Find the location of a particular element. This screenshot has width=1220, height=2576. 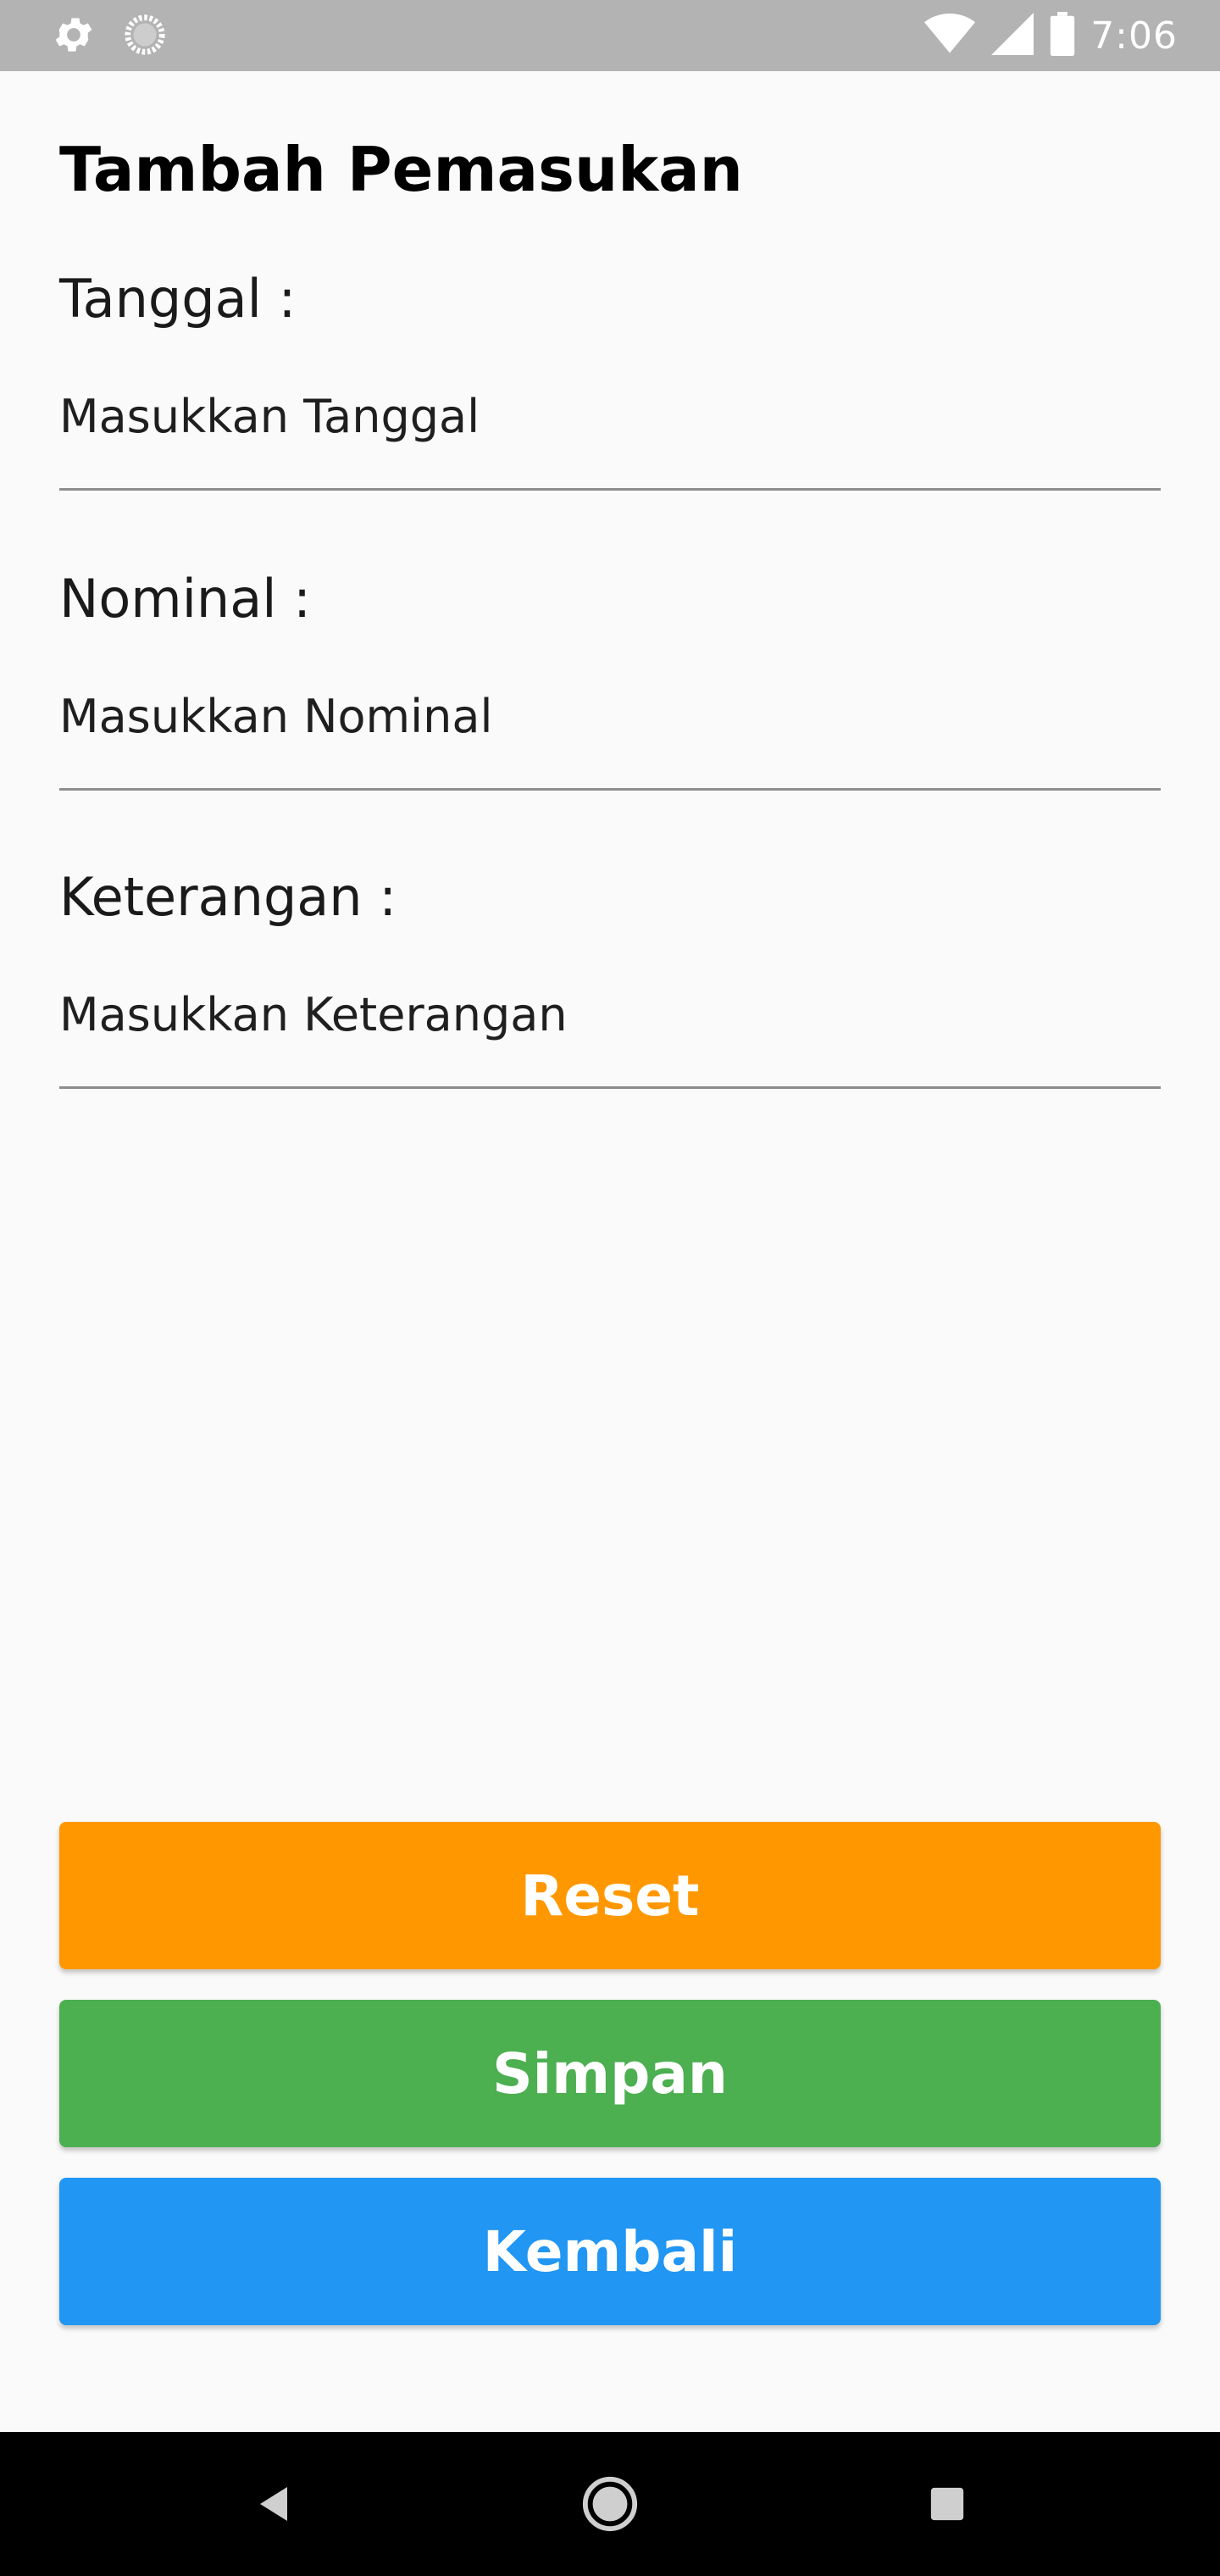

battery-icon is located at coordinates (1062, 35).